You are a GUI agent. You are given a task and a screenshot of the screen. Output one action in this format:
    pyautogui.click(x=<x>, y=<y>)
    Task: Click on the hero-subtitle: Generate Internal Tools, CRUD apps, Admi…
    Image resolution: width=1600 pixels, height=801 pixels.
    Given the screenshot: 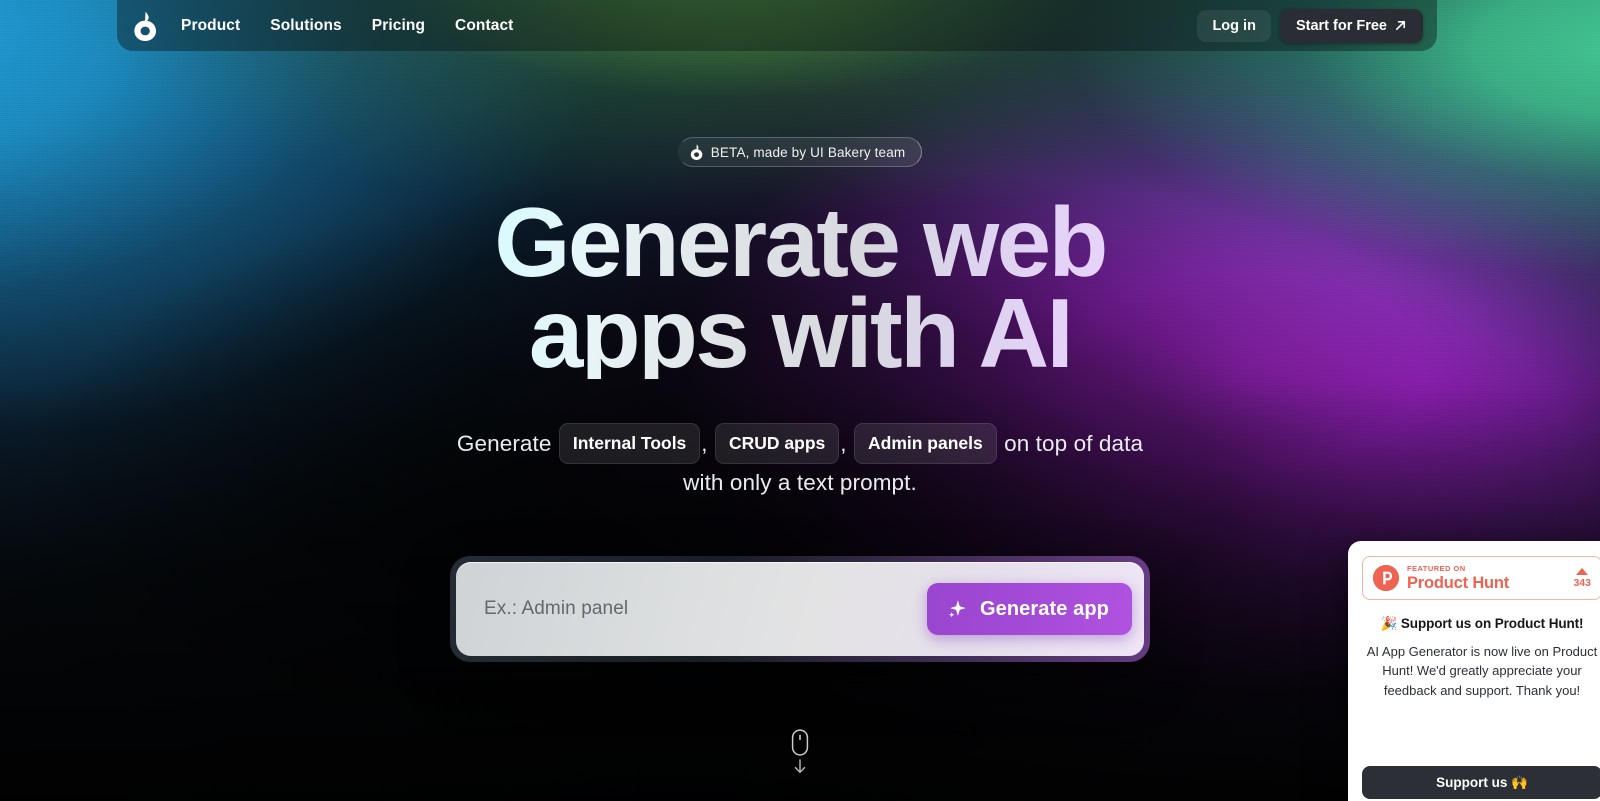 What is the action you would take?
    pyautogui.click(x=800, y=463)
    